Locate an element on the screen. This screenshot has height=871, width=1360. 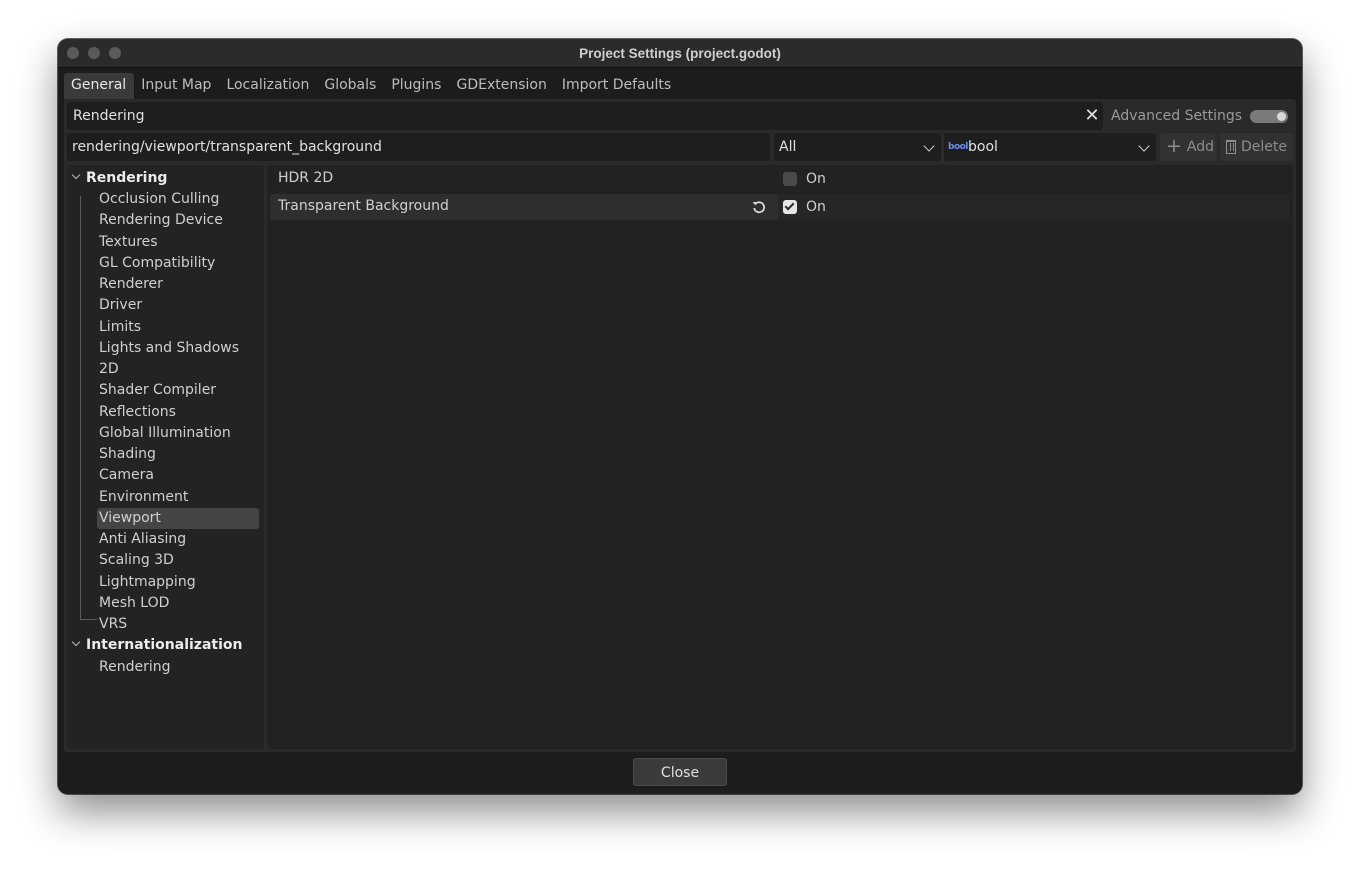
minimize-window-icon is located at coordinates (94, 53).